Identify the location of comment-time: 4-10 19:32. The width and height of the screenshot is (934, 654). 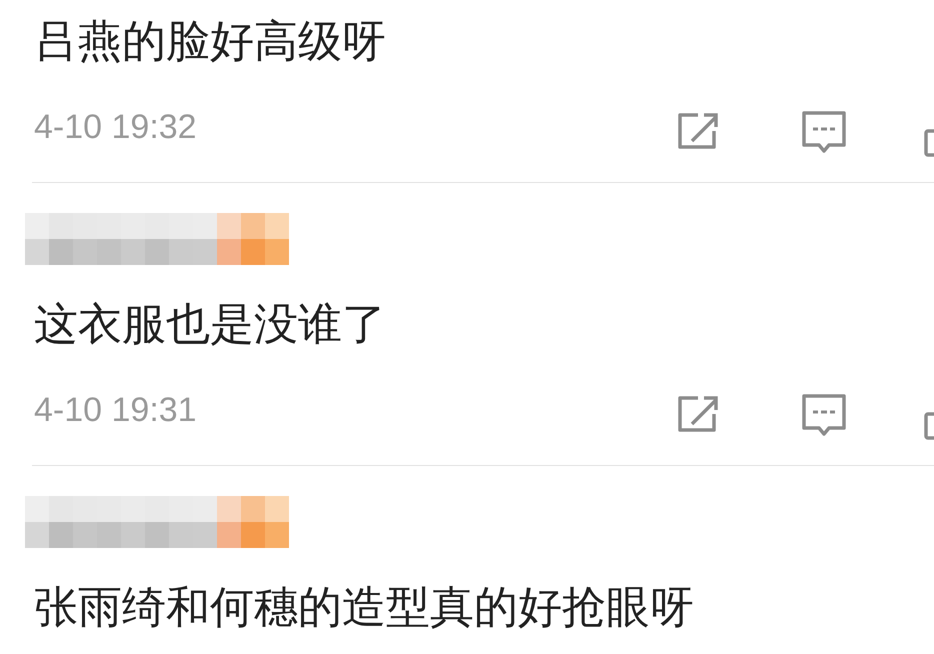
(115, 127).